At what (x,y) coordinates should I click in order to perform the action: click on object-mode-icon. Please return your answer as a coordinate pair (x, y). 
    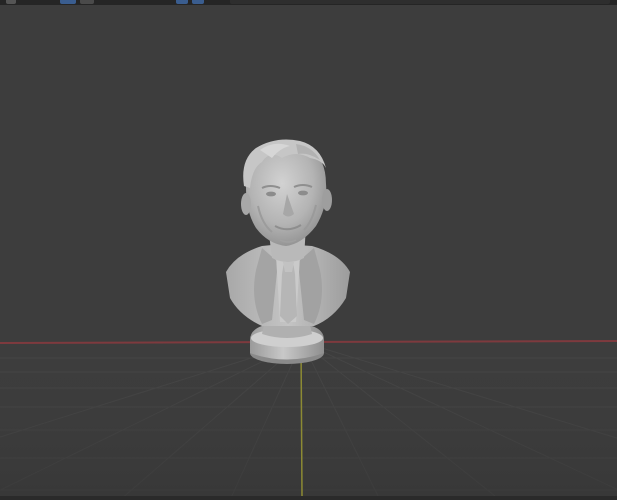
    Looking at the image, I should click on (87, 2).